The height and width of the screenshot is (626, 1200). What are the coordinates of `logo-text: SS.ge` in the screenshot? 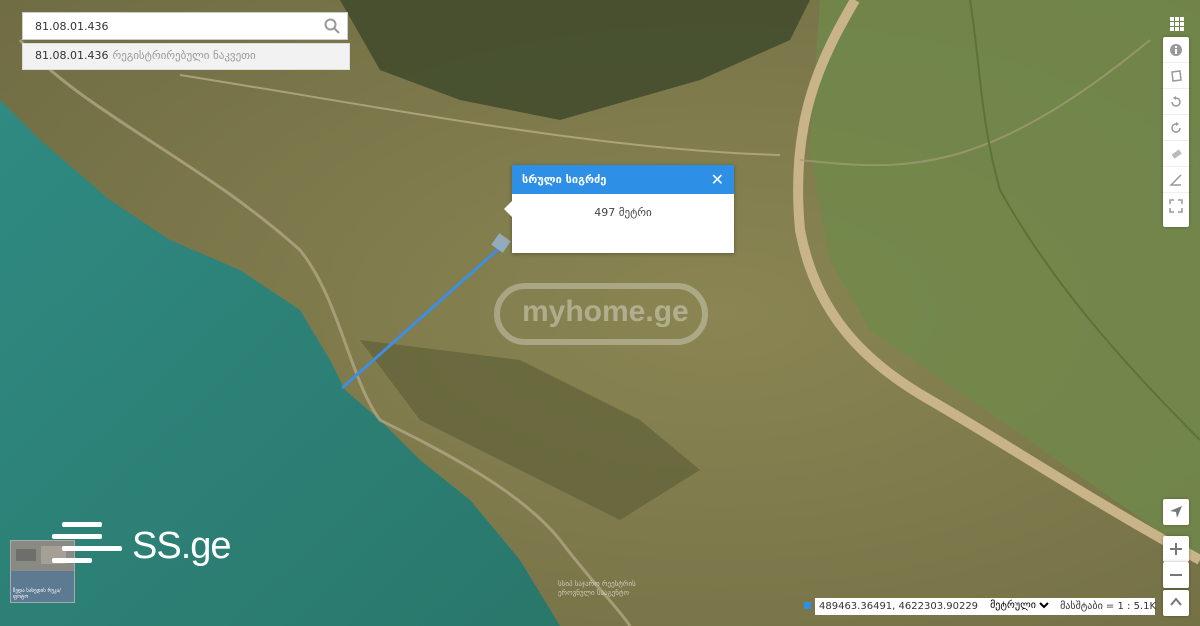 It's located at (182, 546).